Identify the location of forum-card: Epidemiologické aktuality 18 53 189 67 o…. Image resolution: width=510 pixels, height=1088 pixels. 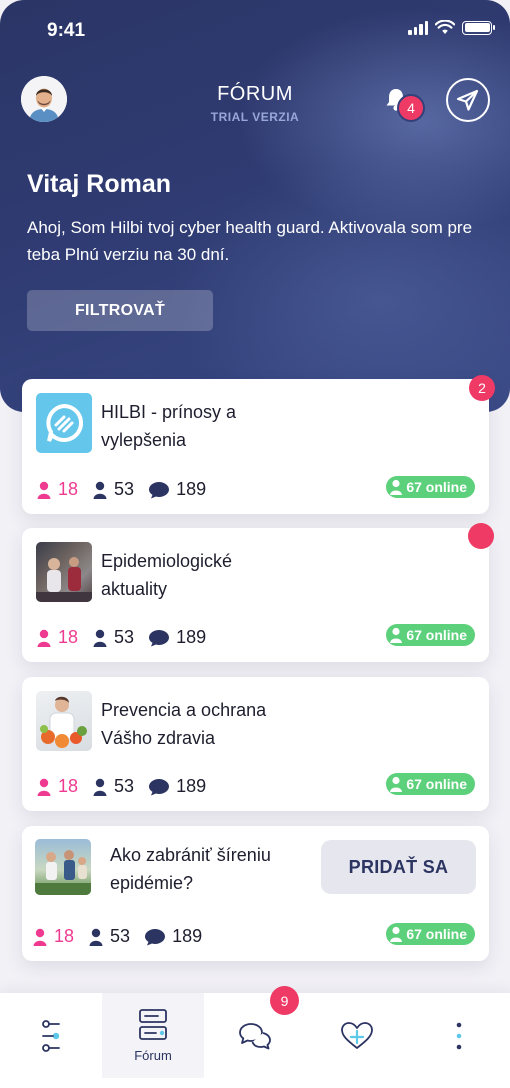
(255, 595).